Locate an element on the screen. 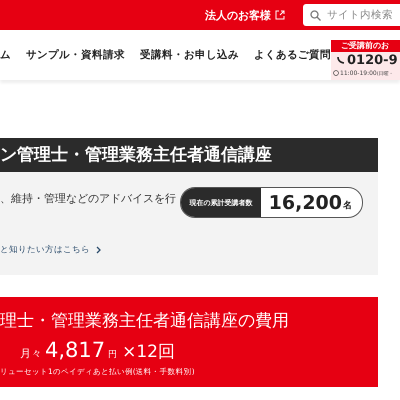 Image resolution: width=400 pixels, height=400 pixels. phone-number: 0120-9 is located at coordinates (372, 60).